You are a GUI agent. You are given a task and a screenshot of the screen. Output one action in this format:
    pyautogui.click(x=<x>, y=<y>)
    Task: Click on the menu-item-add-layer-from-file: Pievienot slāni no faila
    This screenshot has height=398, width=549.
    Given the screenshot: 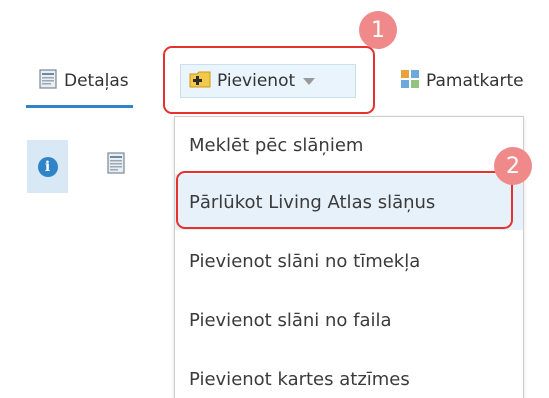 What is the action you would take?
    pyautogui.click(x=349, y=320)
    